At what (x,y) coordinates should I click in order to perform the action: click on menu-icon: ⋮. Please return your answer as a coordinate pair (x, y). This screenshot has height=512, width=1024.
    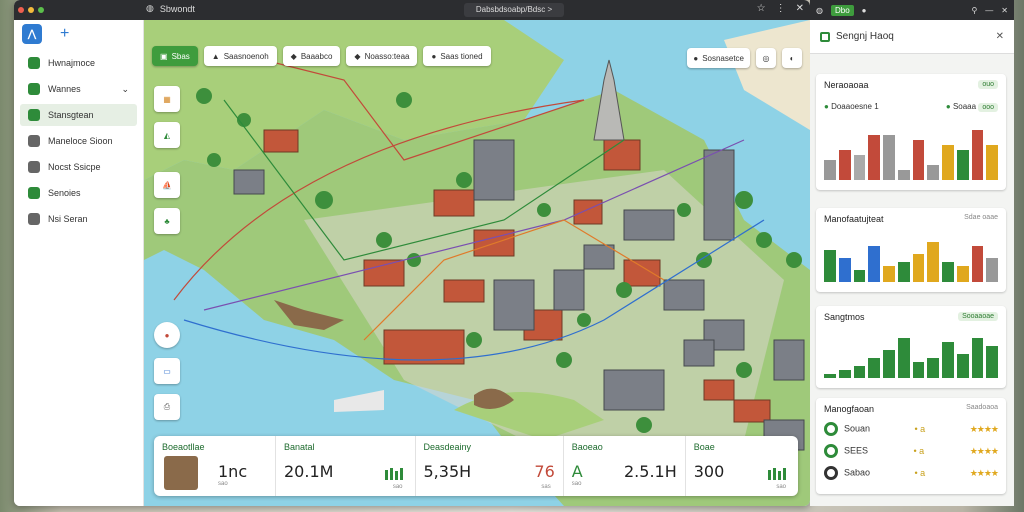
    Looking at the image, I should click on (781, 8).